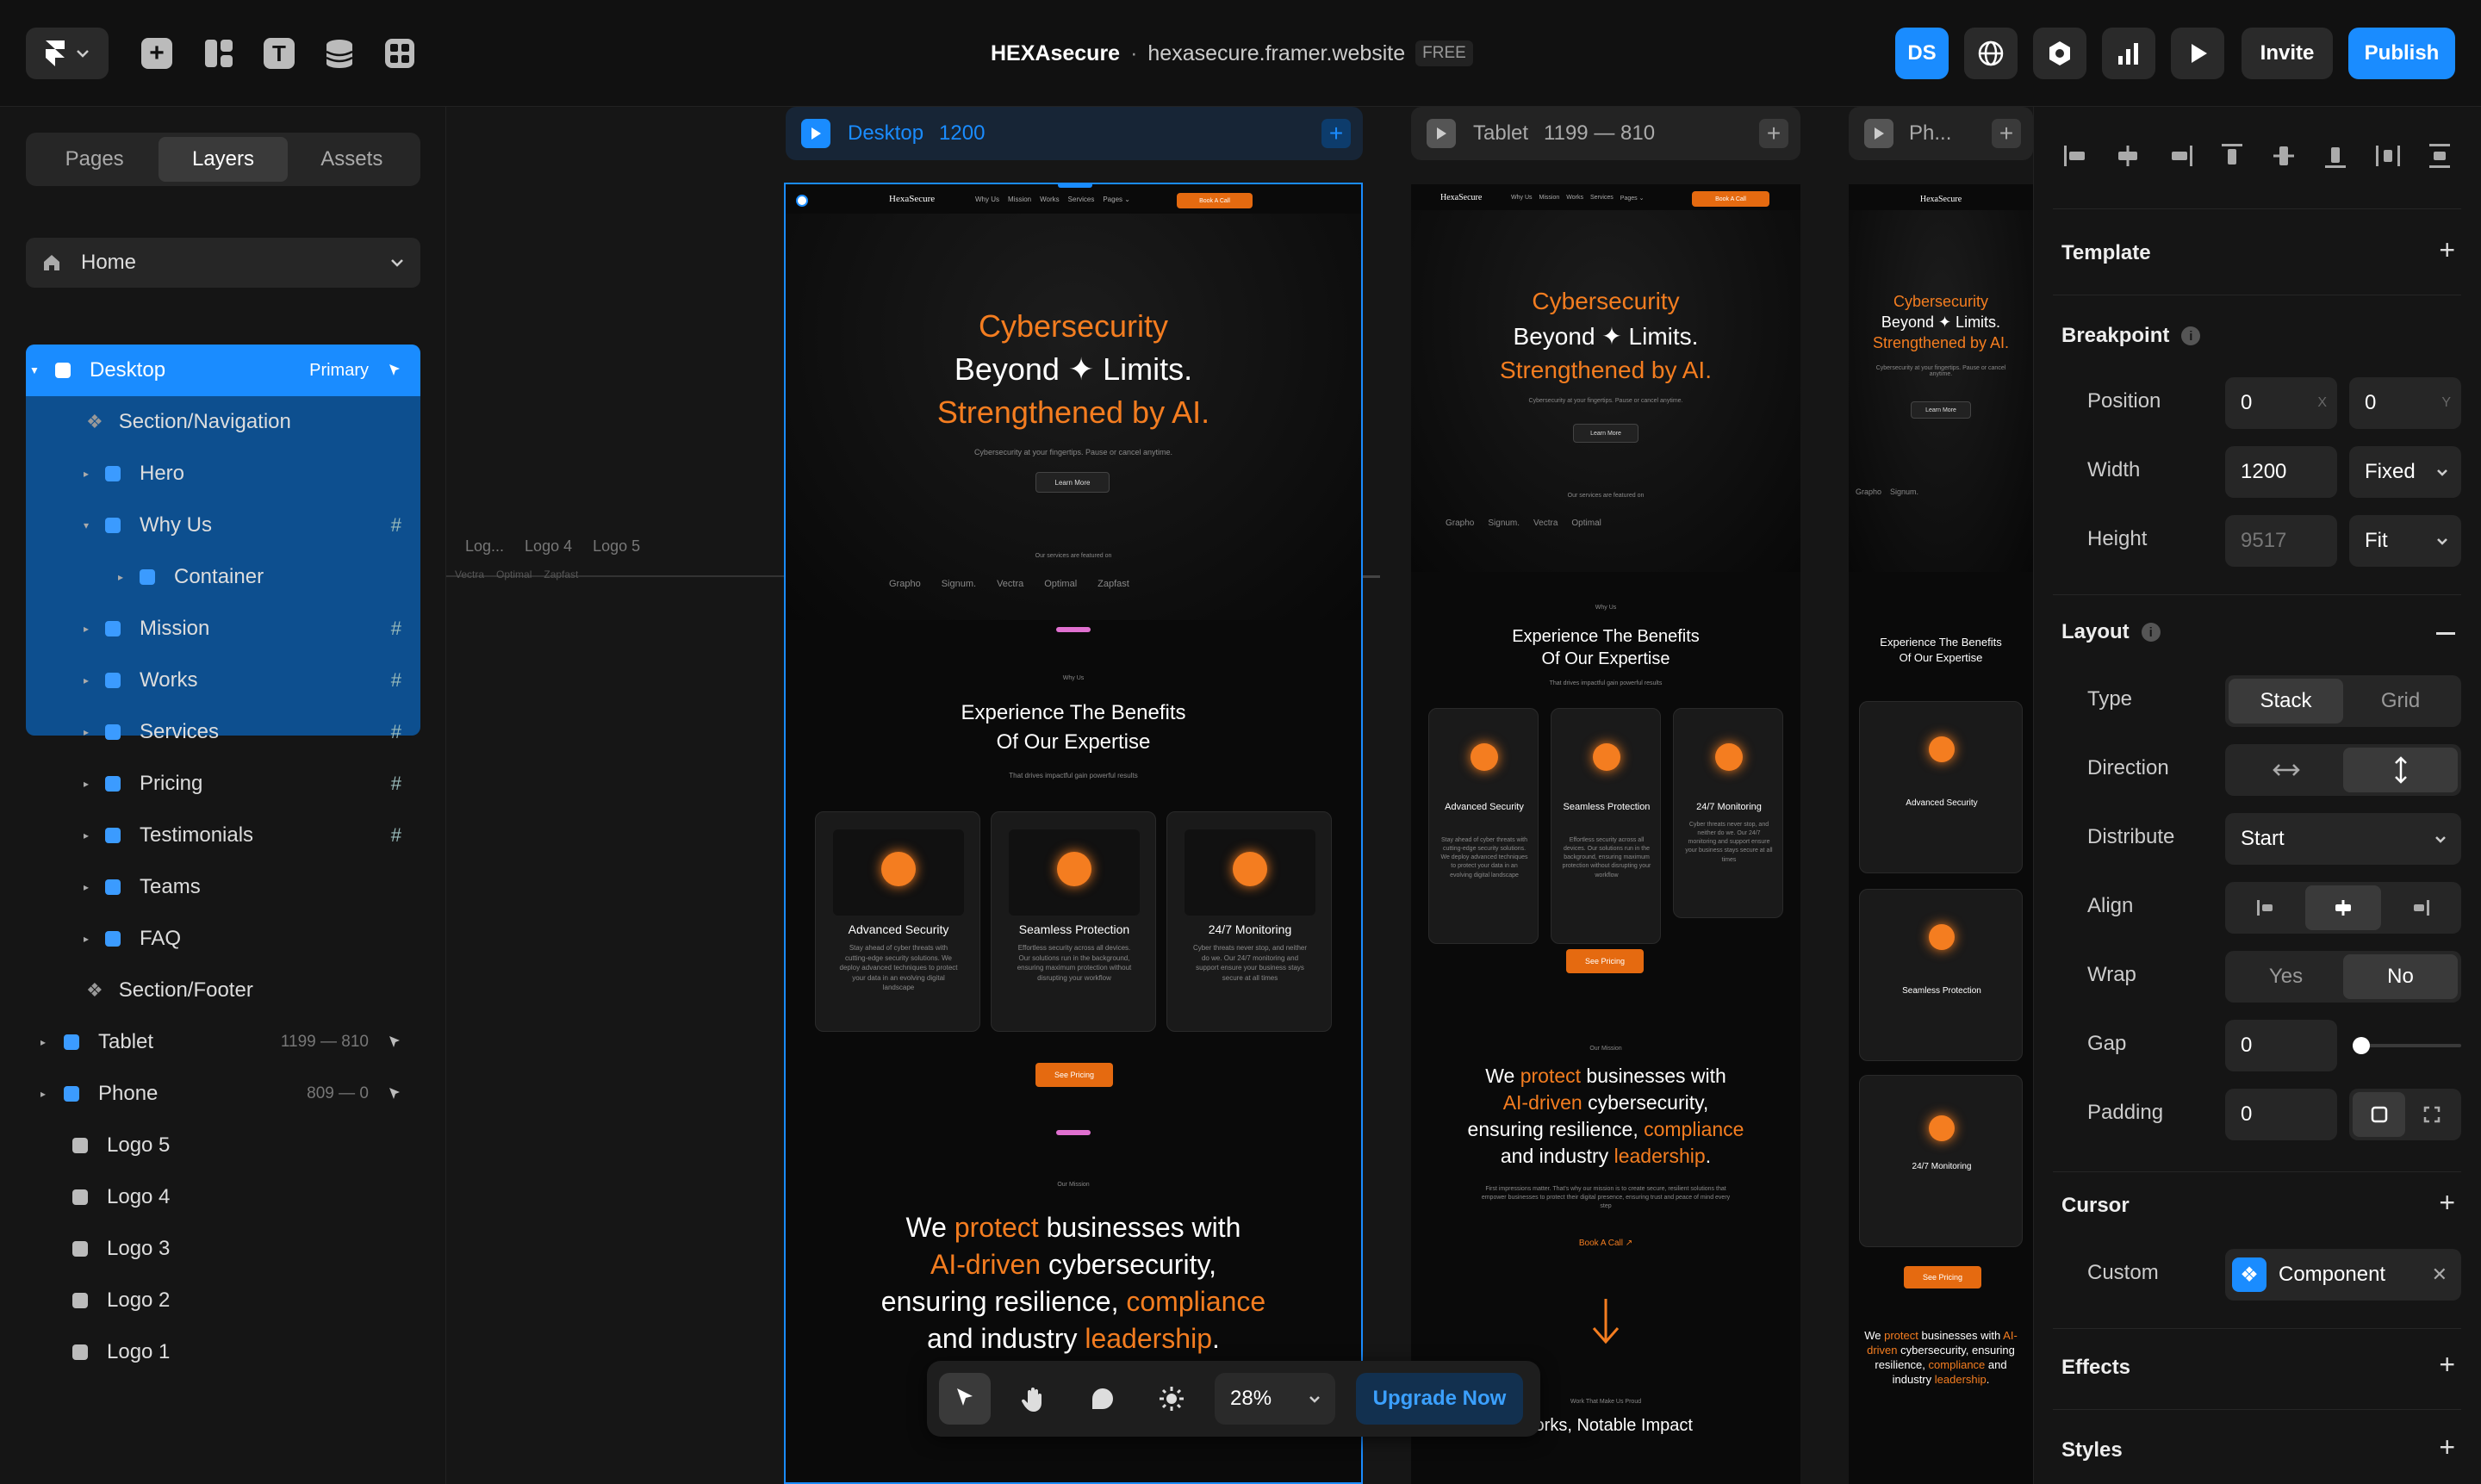 This screenshot has height=1484, width=2481. Describe the element at coordinates (2400, 976) in the screenshot. I see `wrap-no-option: No` at that location.